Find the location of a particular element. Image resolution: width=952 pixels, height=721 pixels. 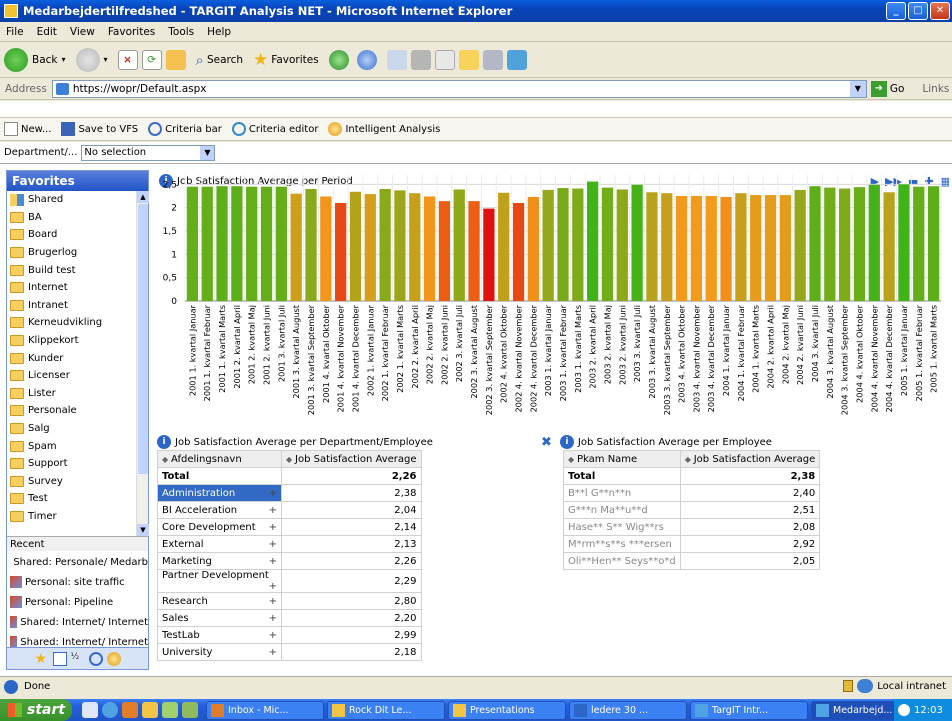

menu-edit: Edit is located at coordinates (47, 32).